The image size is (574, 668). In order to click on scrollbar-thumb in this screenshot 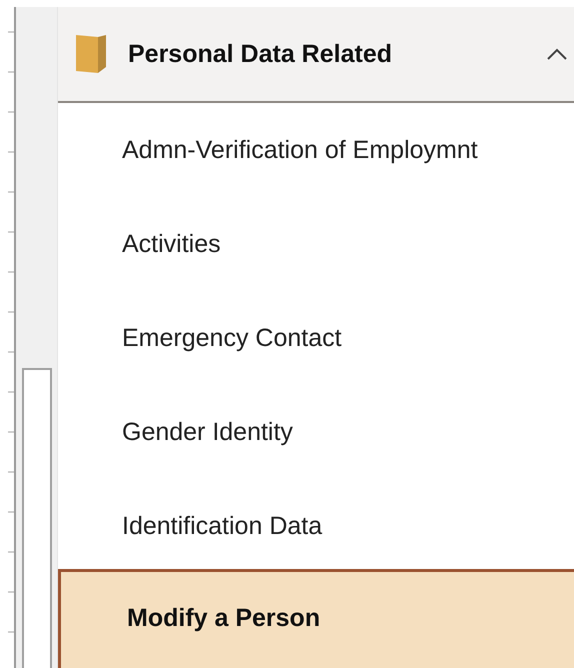, I will do `click(37, 518)`.